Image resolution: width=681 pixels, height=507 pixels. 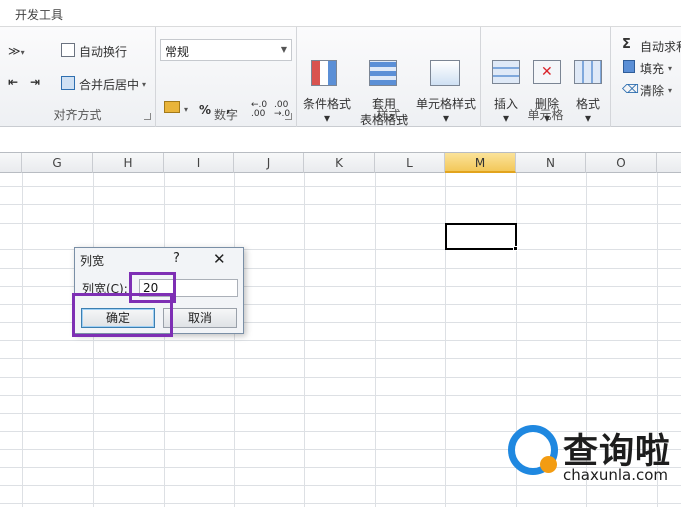 What do you see at coordinates (547, 94) in the screenshot?
I see `delete-button: ✕ 删除 ▾` at bounding box center [547, 94].